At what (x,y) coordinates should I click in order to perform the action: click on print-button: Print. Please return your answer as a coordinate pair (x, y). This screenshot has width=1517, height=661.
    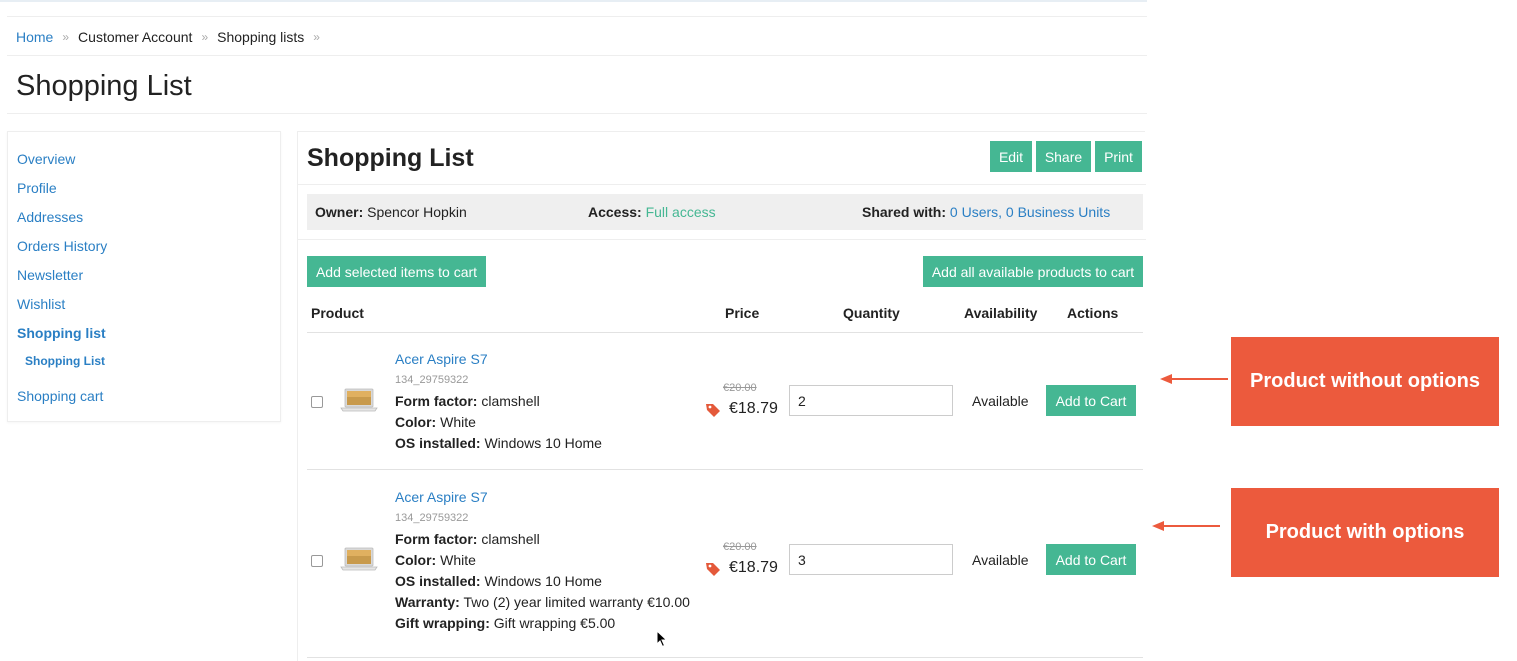
    Looking at the image, I should click on (1118, 156).